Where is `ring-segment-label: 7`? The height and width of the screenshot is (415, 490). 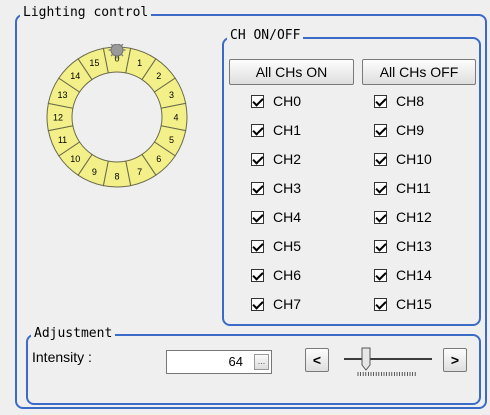
ring-segment-label: 7 is located at coordinates (139, 172).